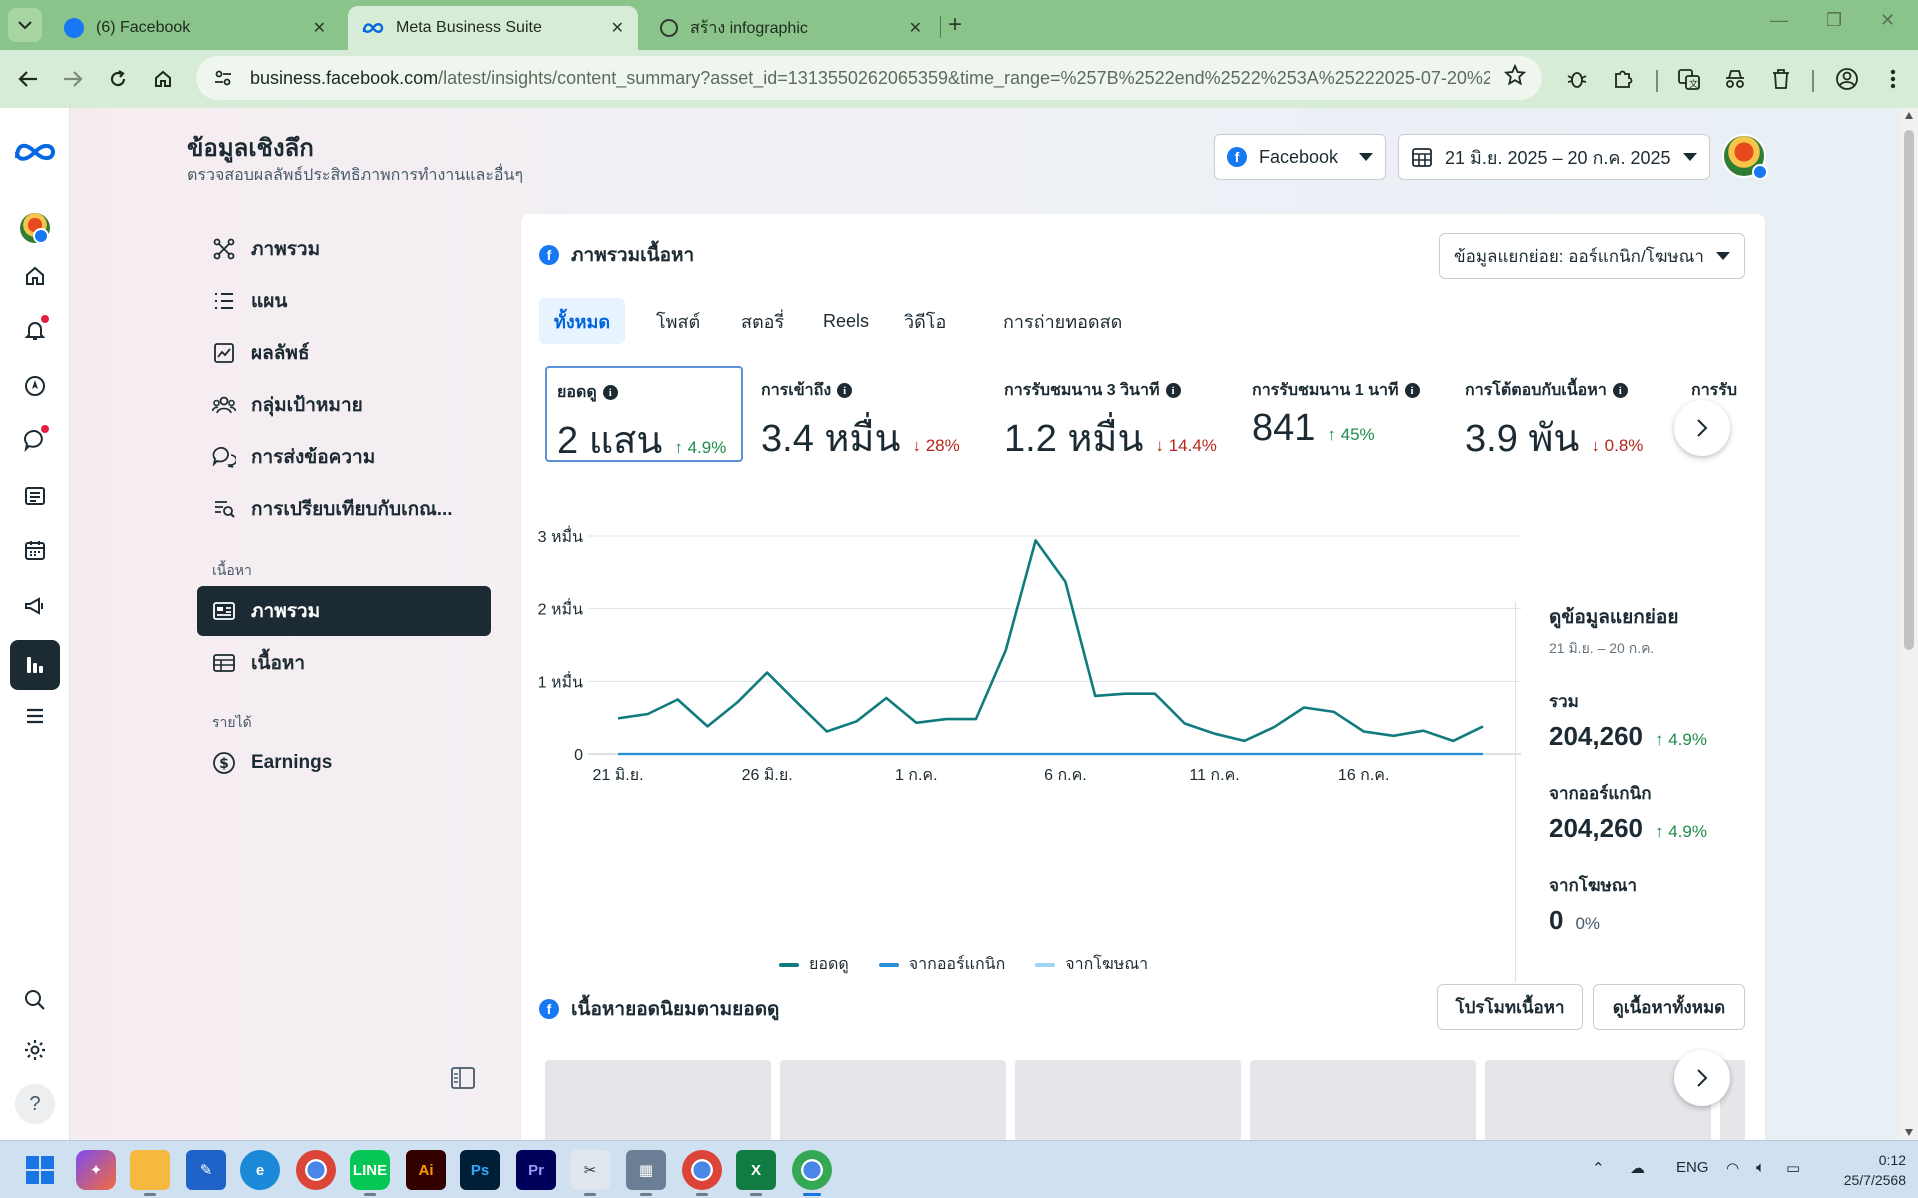  What do you see at coordinates (1661, 739) in the screenshot?
I see `arrow-up-icon: ↑` at bounding box center [1661, 739].